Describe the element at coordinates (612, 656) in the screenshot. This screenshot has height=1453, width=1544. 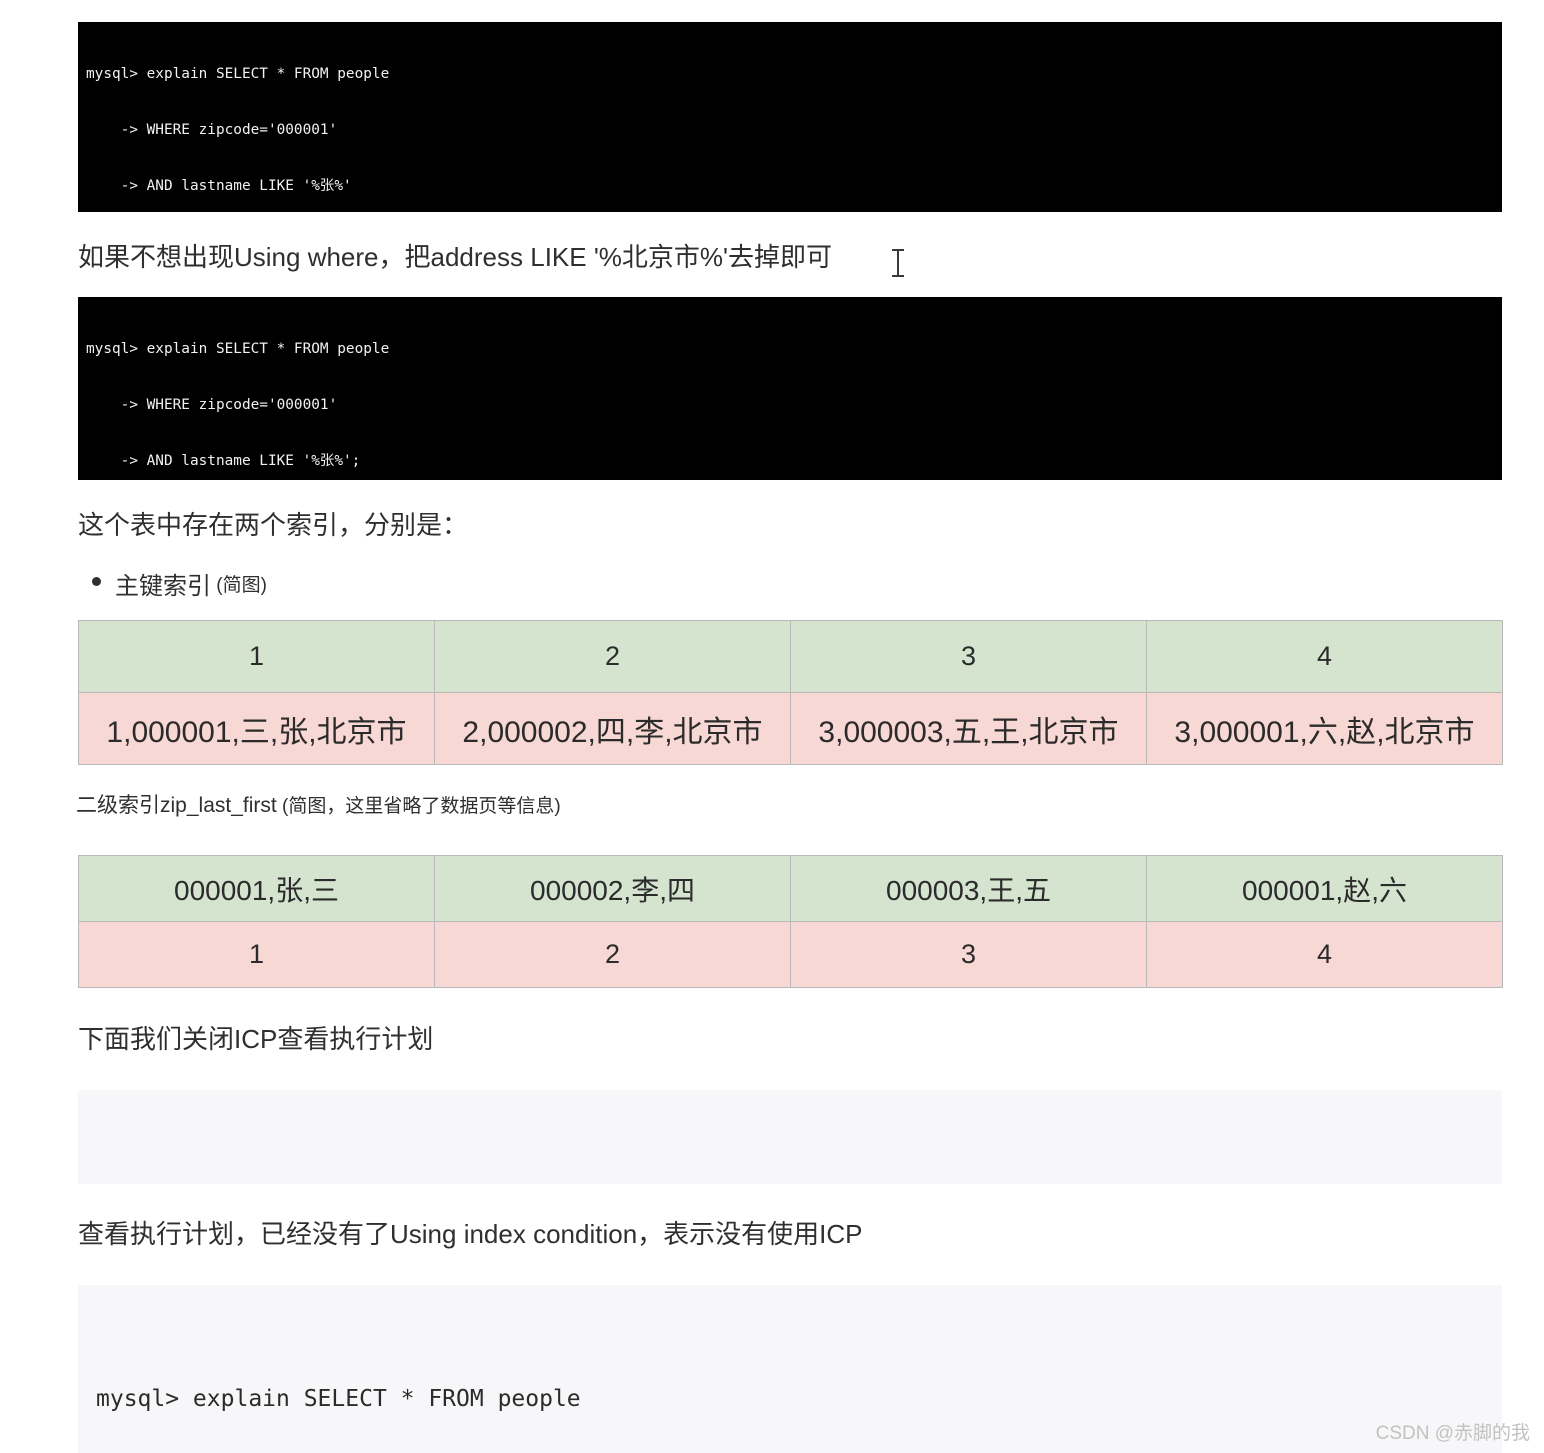
I see `table-header-cell: 2` at that location.